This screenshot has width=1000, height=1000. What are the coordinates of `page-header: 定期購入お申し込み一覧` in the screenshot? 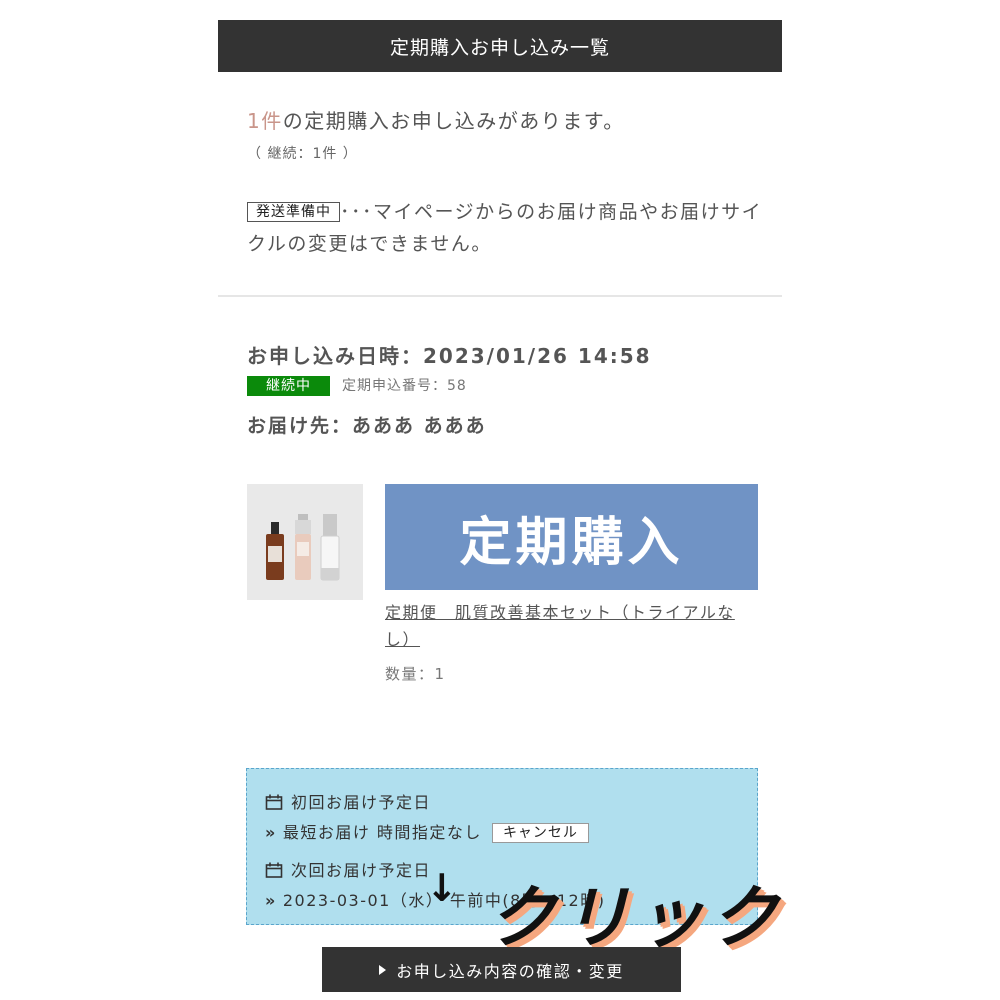 It's located at (500, 46).